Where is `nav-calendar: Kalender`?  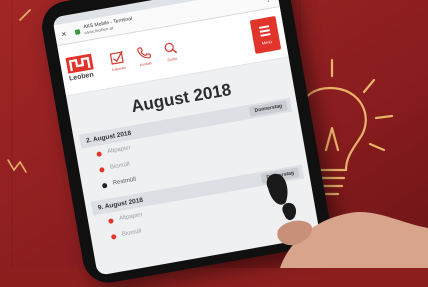 nav-calendar: Kalender is located at coordinates (118, 60).